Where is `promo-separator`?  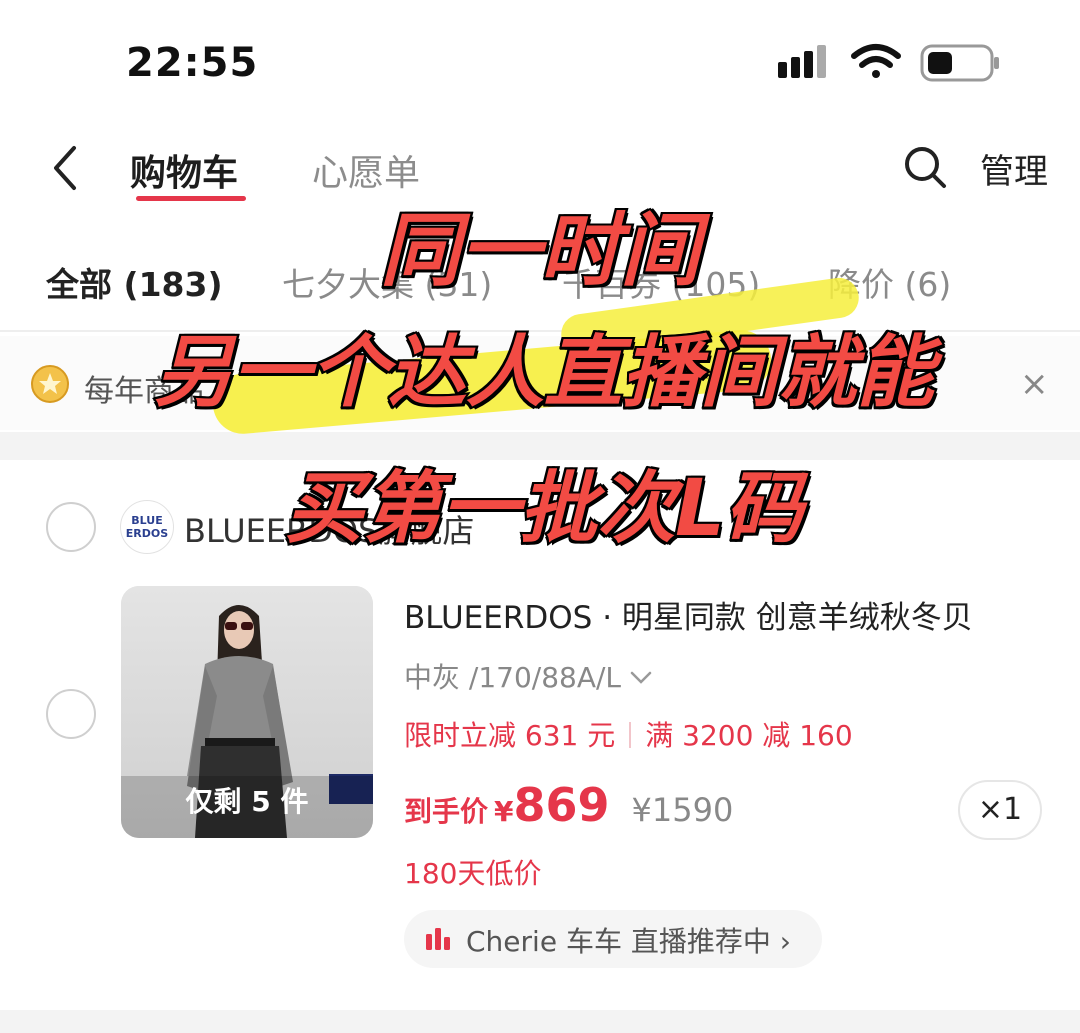 promo-separator is located at coordinates (630, 735).